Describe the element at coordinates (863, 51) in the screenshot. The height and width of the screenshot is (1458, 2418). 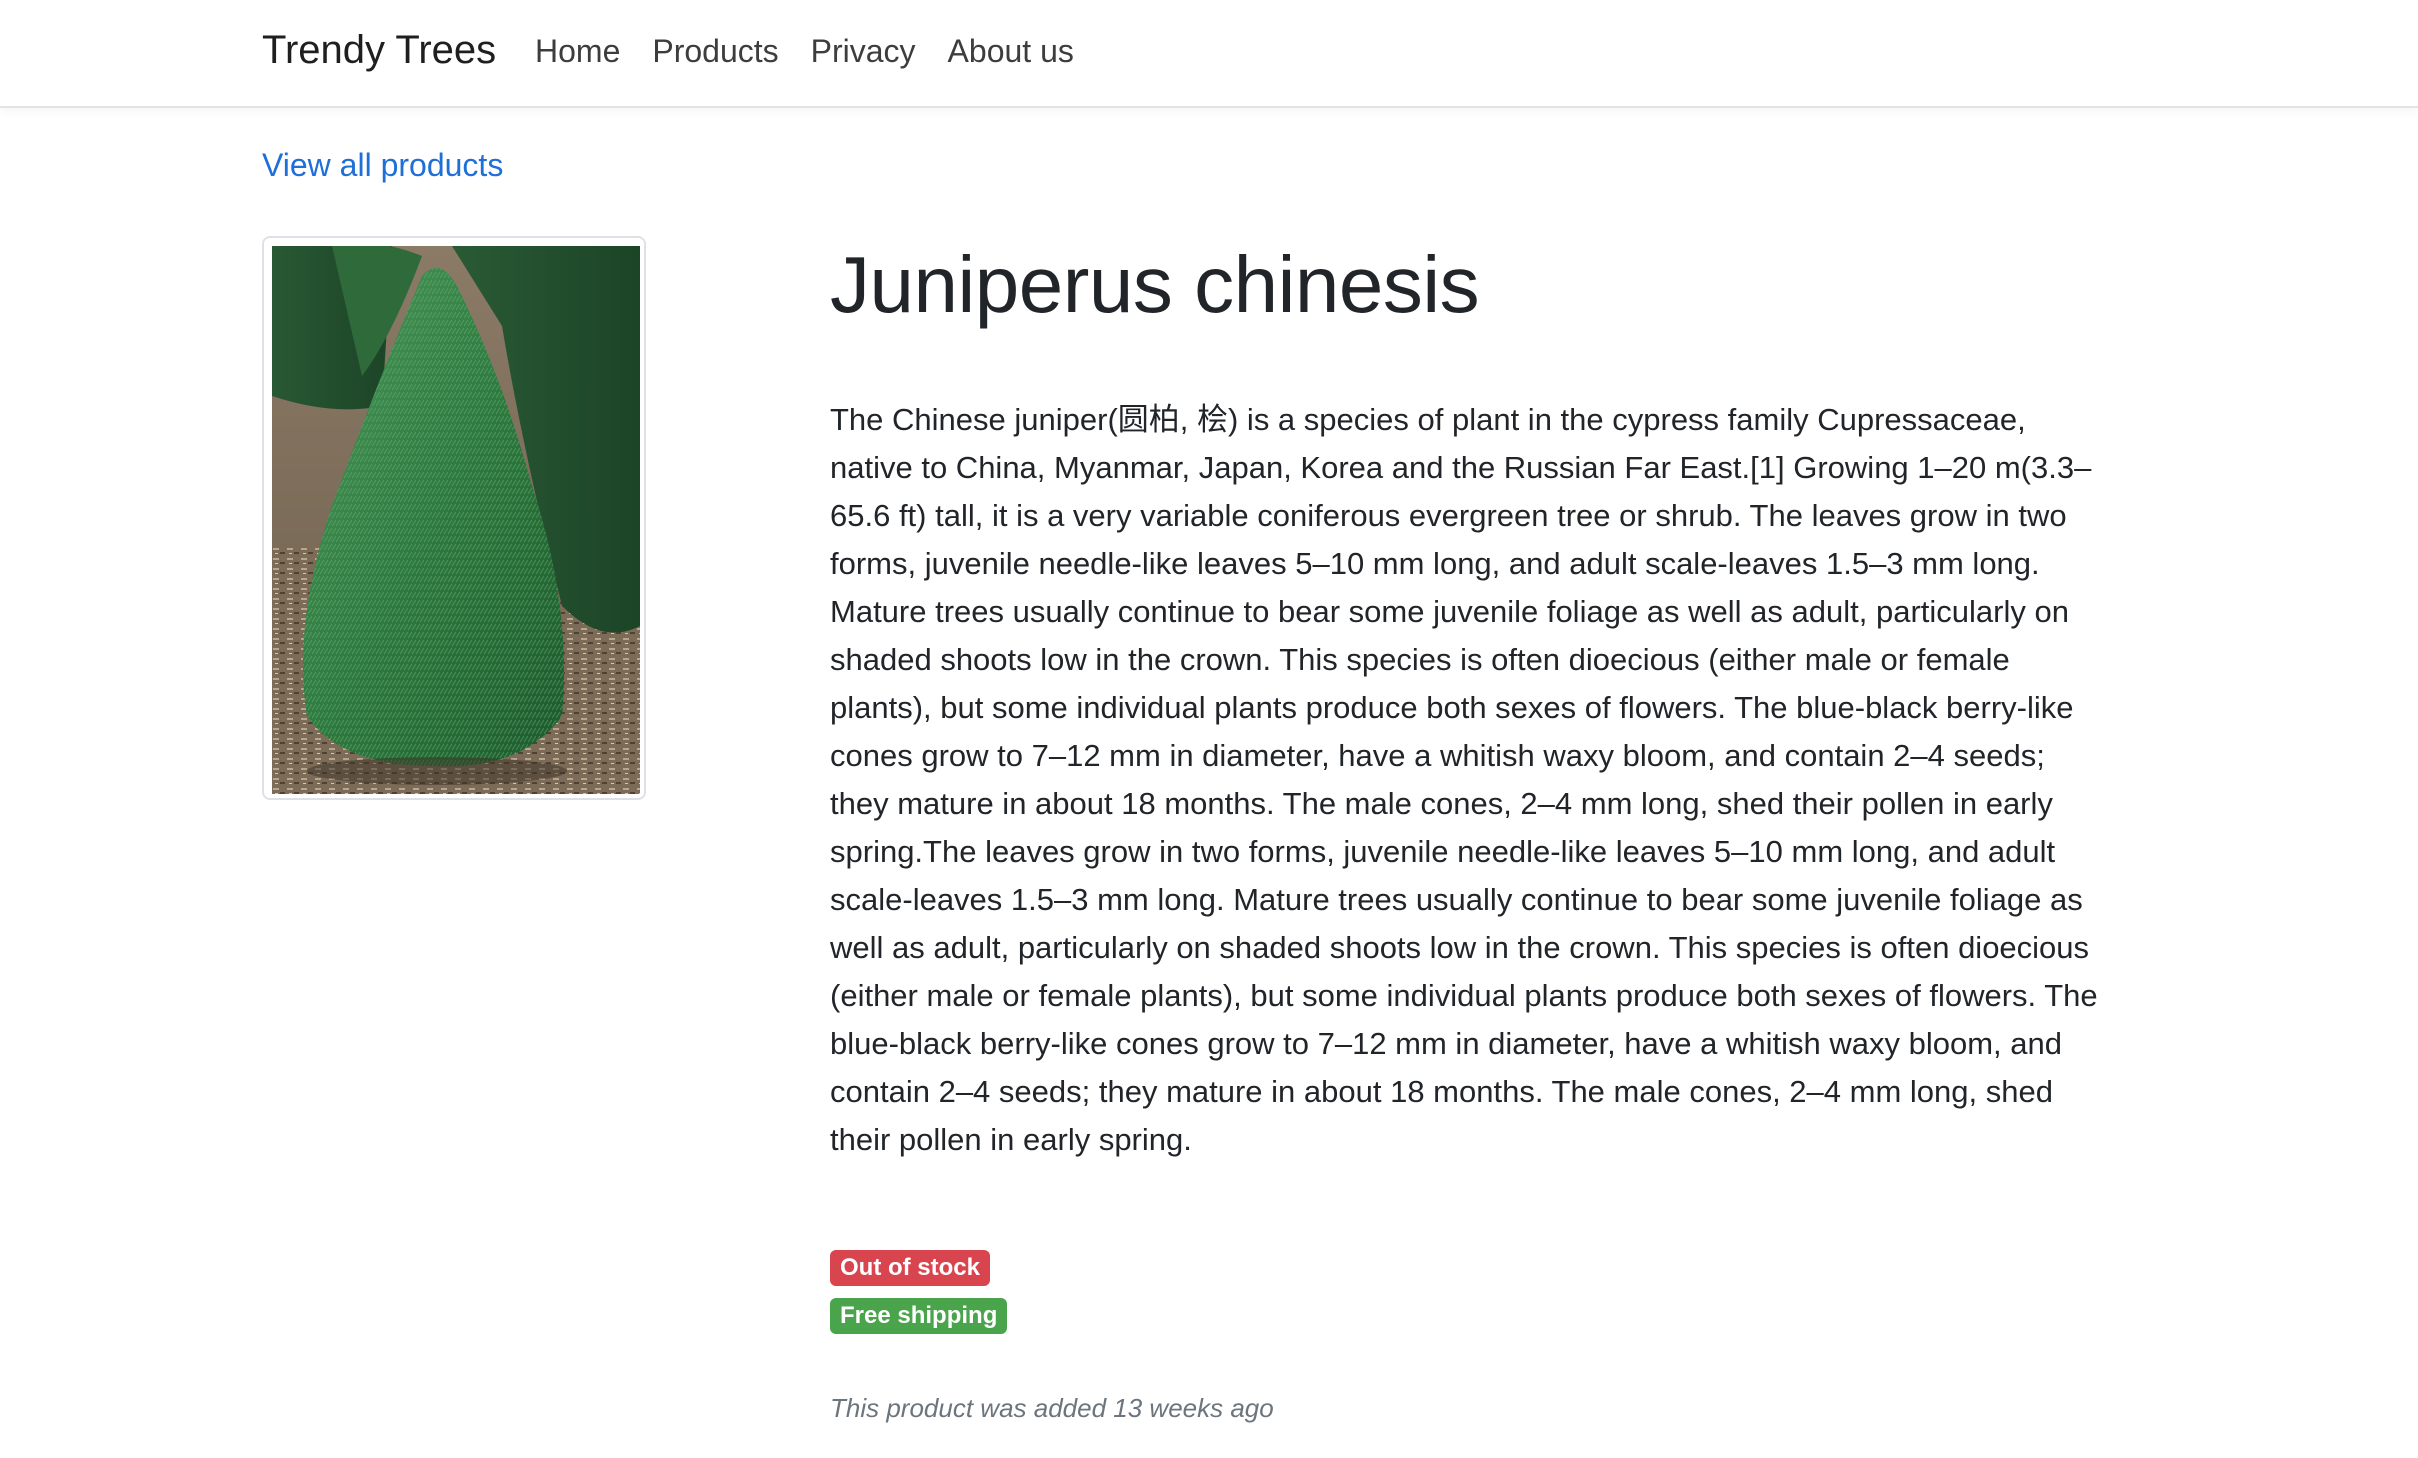
I see `nav-link-privacy: Privacy` at that location.